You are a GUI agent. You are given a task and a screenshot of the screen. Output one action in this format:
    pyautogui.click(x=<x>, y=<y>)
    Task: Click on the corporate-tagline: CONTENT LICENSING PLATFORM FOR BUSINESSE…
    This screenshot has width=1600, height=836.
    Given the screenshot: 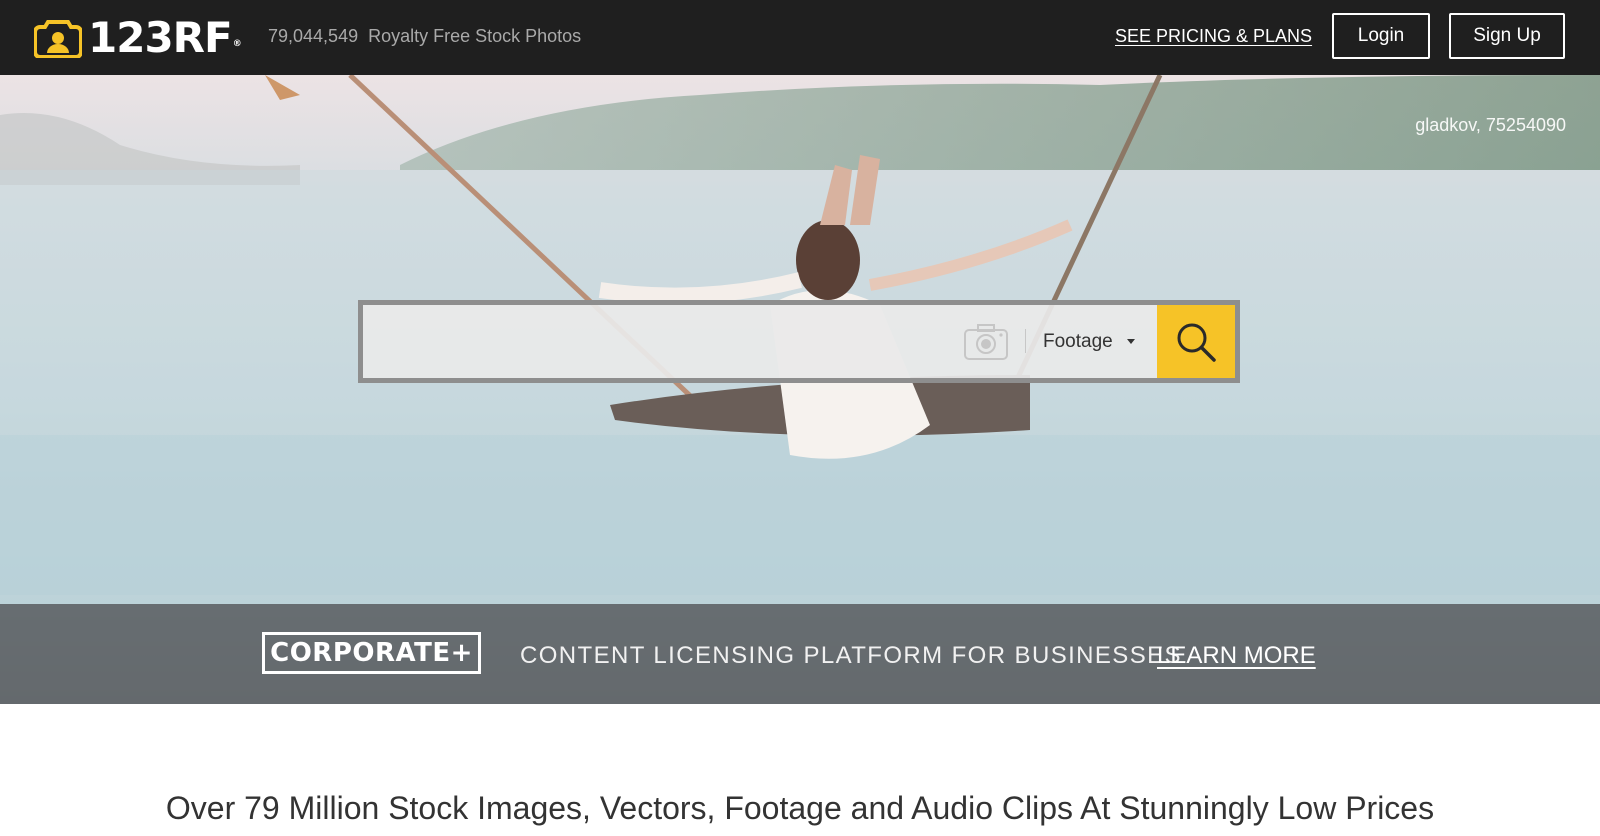 What is the action you would take?
    pyautogui.click(x=851, y=655)
    